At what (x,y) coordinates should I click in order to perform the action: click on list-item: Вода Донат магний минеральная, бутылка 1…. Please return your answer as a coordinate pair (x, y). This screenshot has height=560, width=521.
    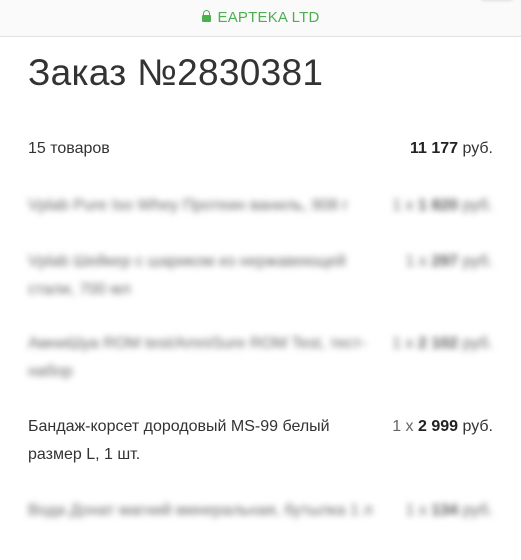
    Looking at the image, I should click on (260, 511).